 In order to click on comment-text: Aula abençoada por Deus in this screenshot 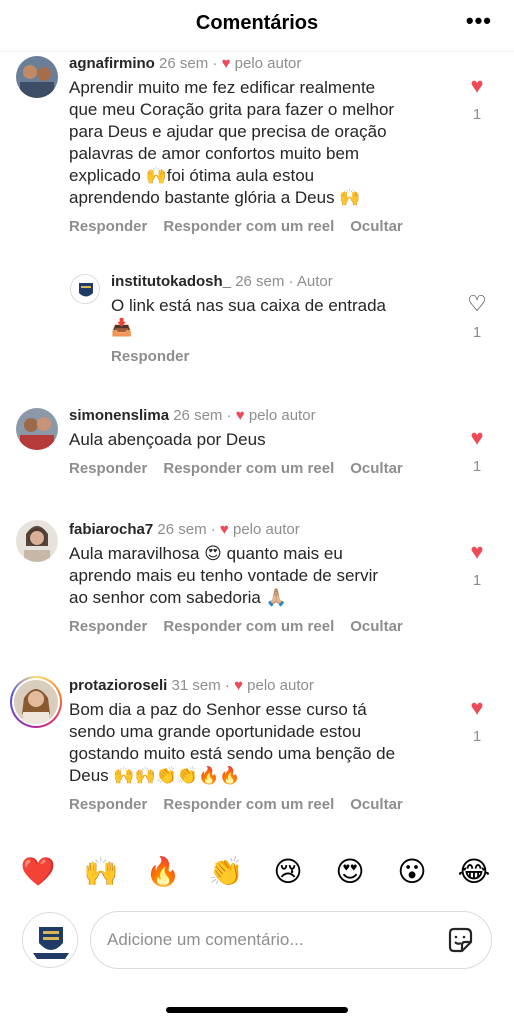, I will do `click(167, 439)`.